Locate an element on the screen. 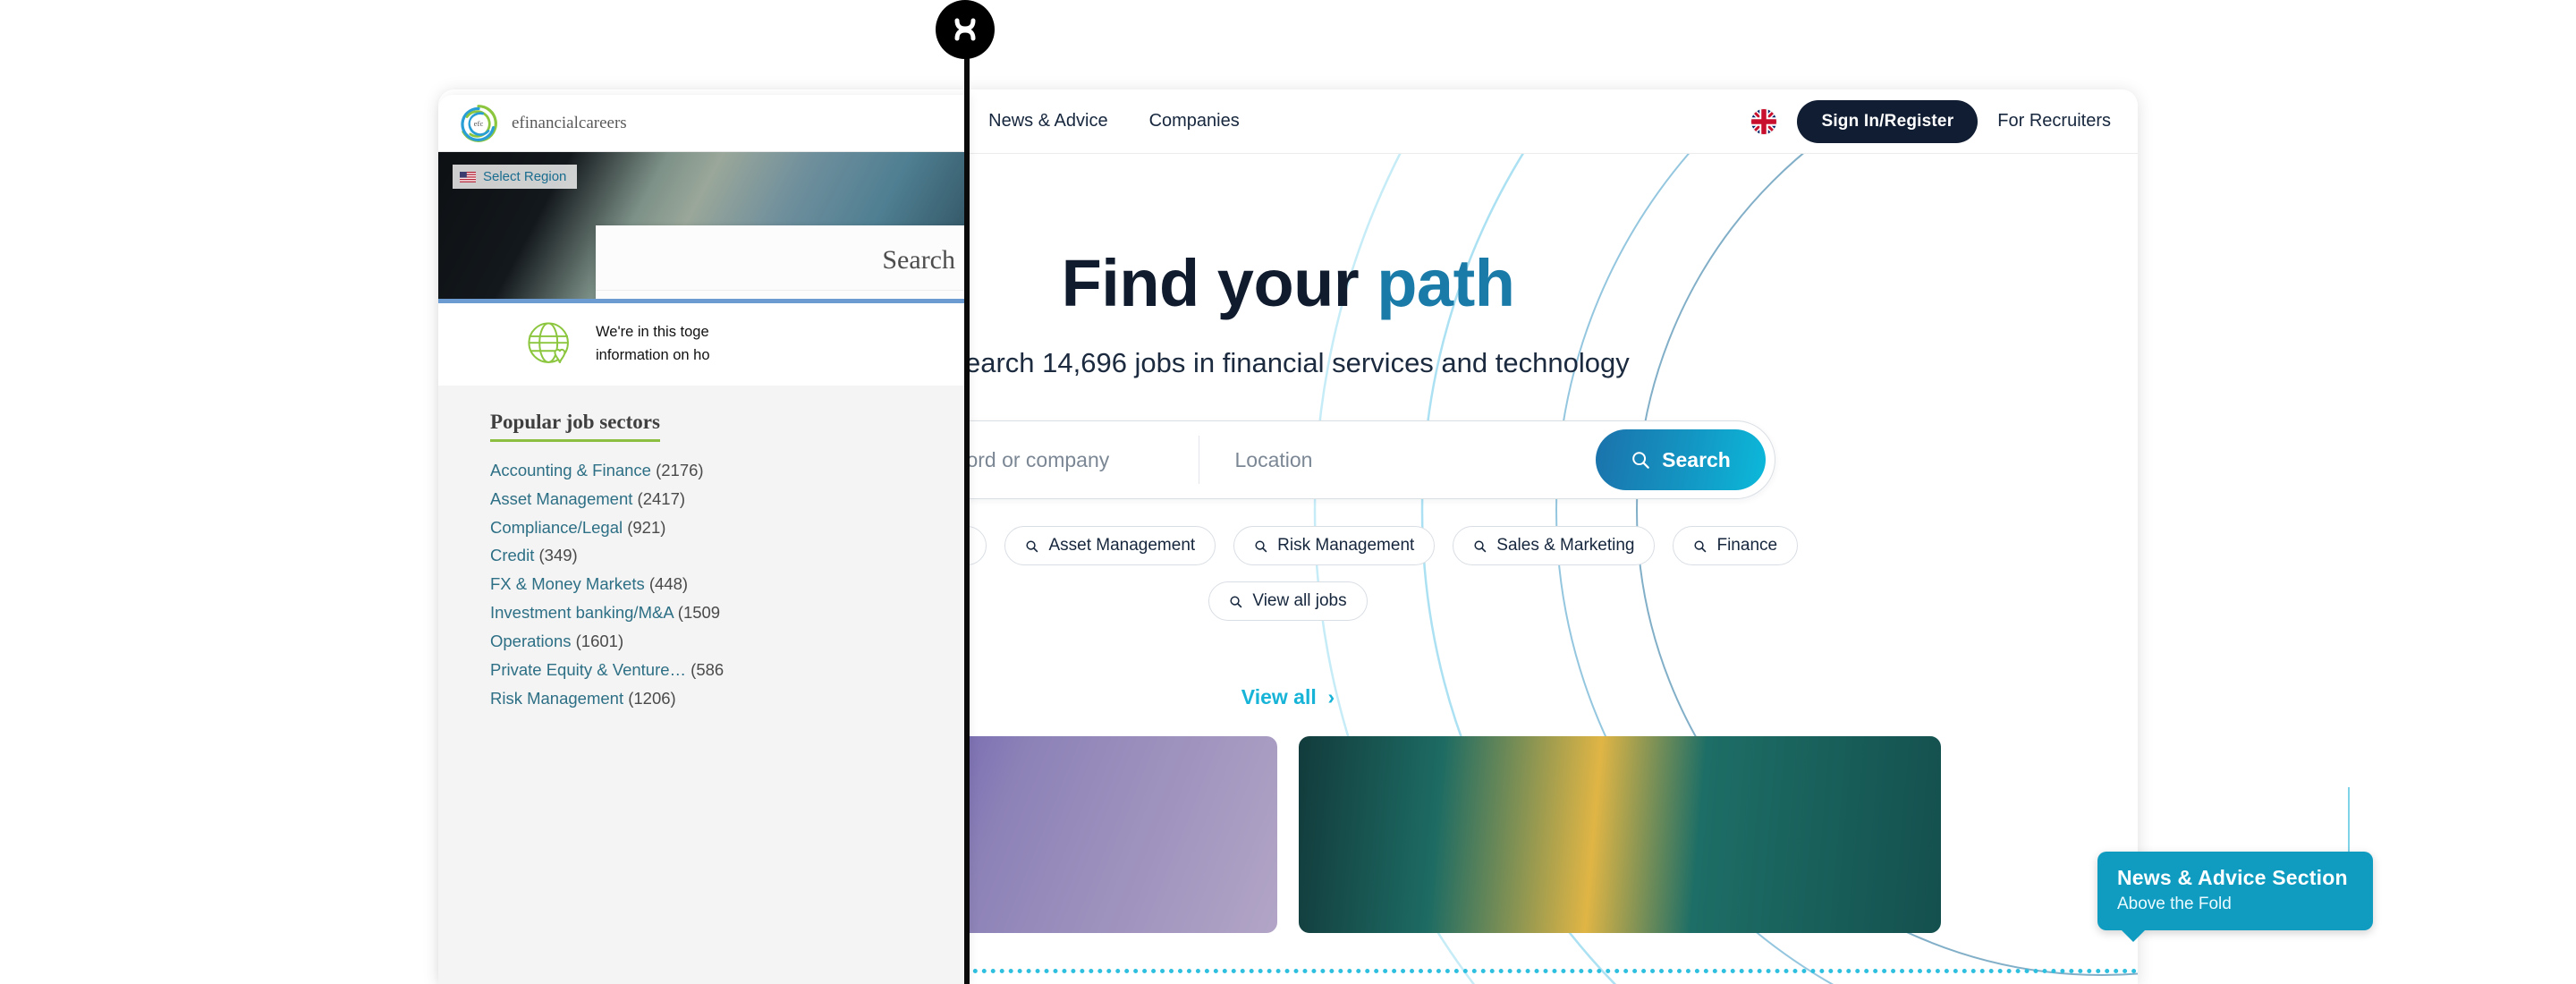 The image size is (2576, 984). efc-swirl-logo-icon: efc is located at coordinates (479, 123).